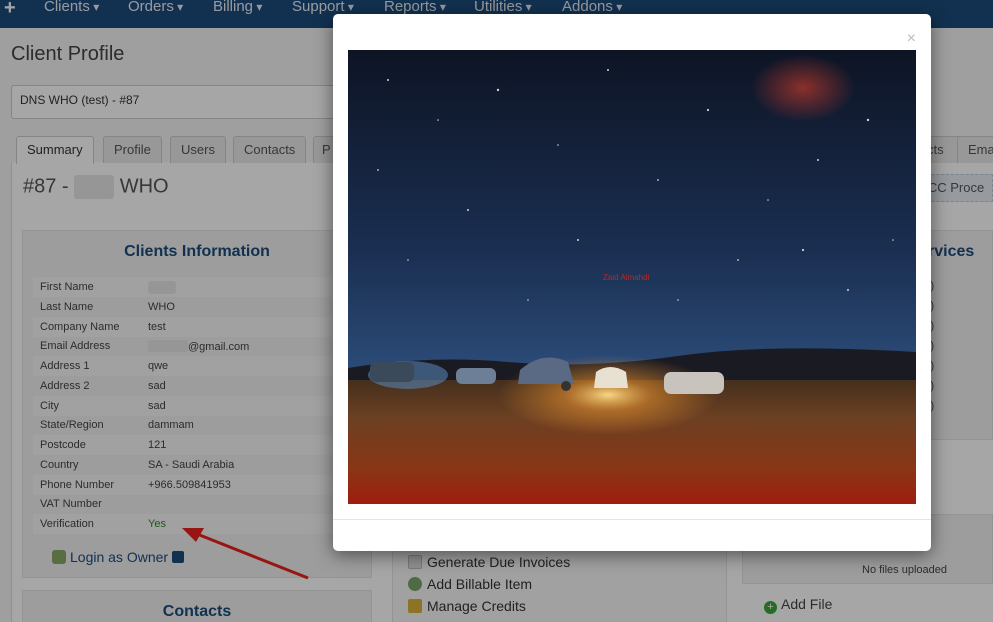 Image resolution: width=993 pixels, height=622 pixels. Describe the element at coordinates (626, 277) in the screenshot. I see `photo-watermark: Zaid Almahdi` at that location.